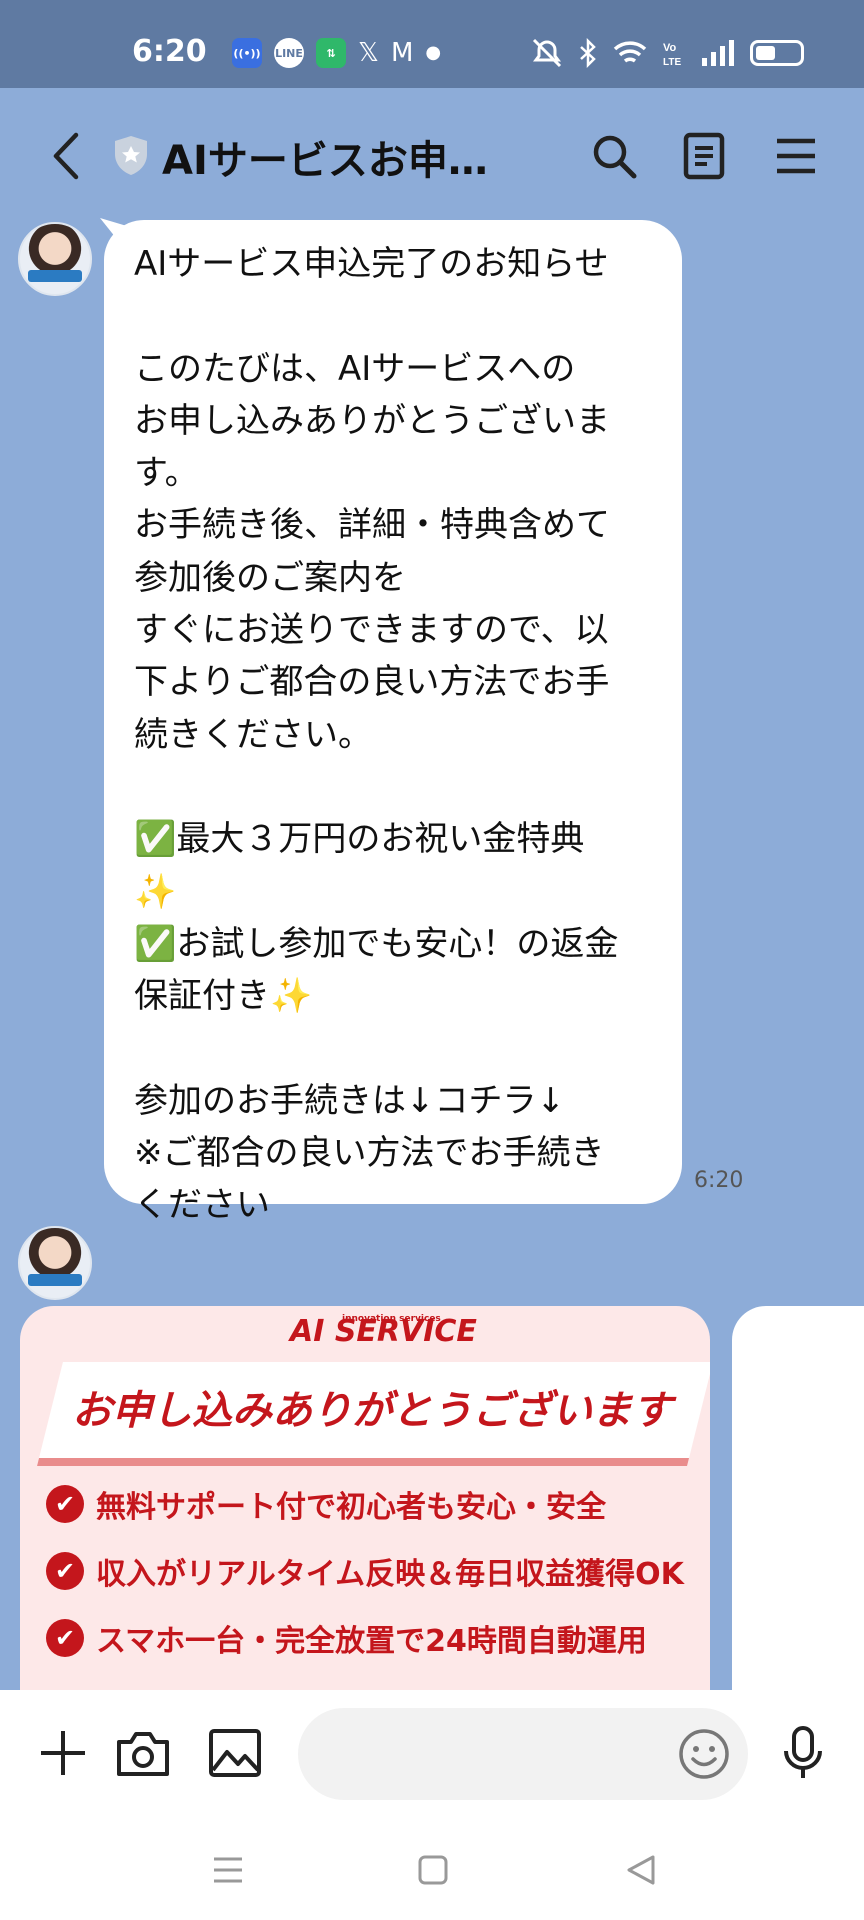  I want to click on home-button, so click(433, 1870).